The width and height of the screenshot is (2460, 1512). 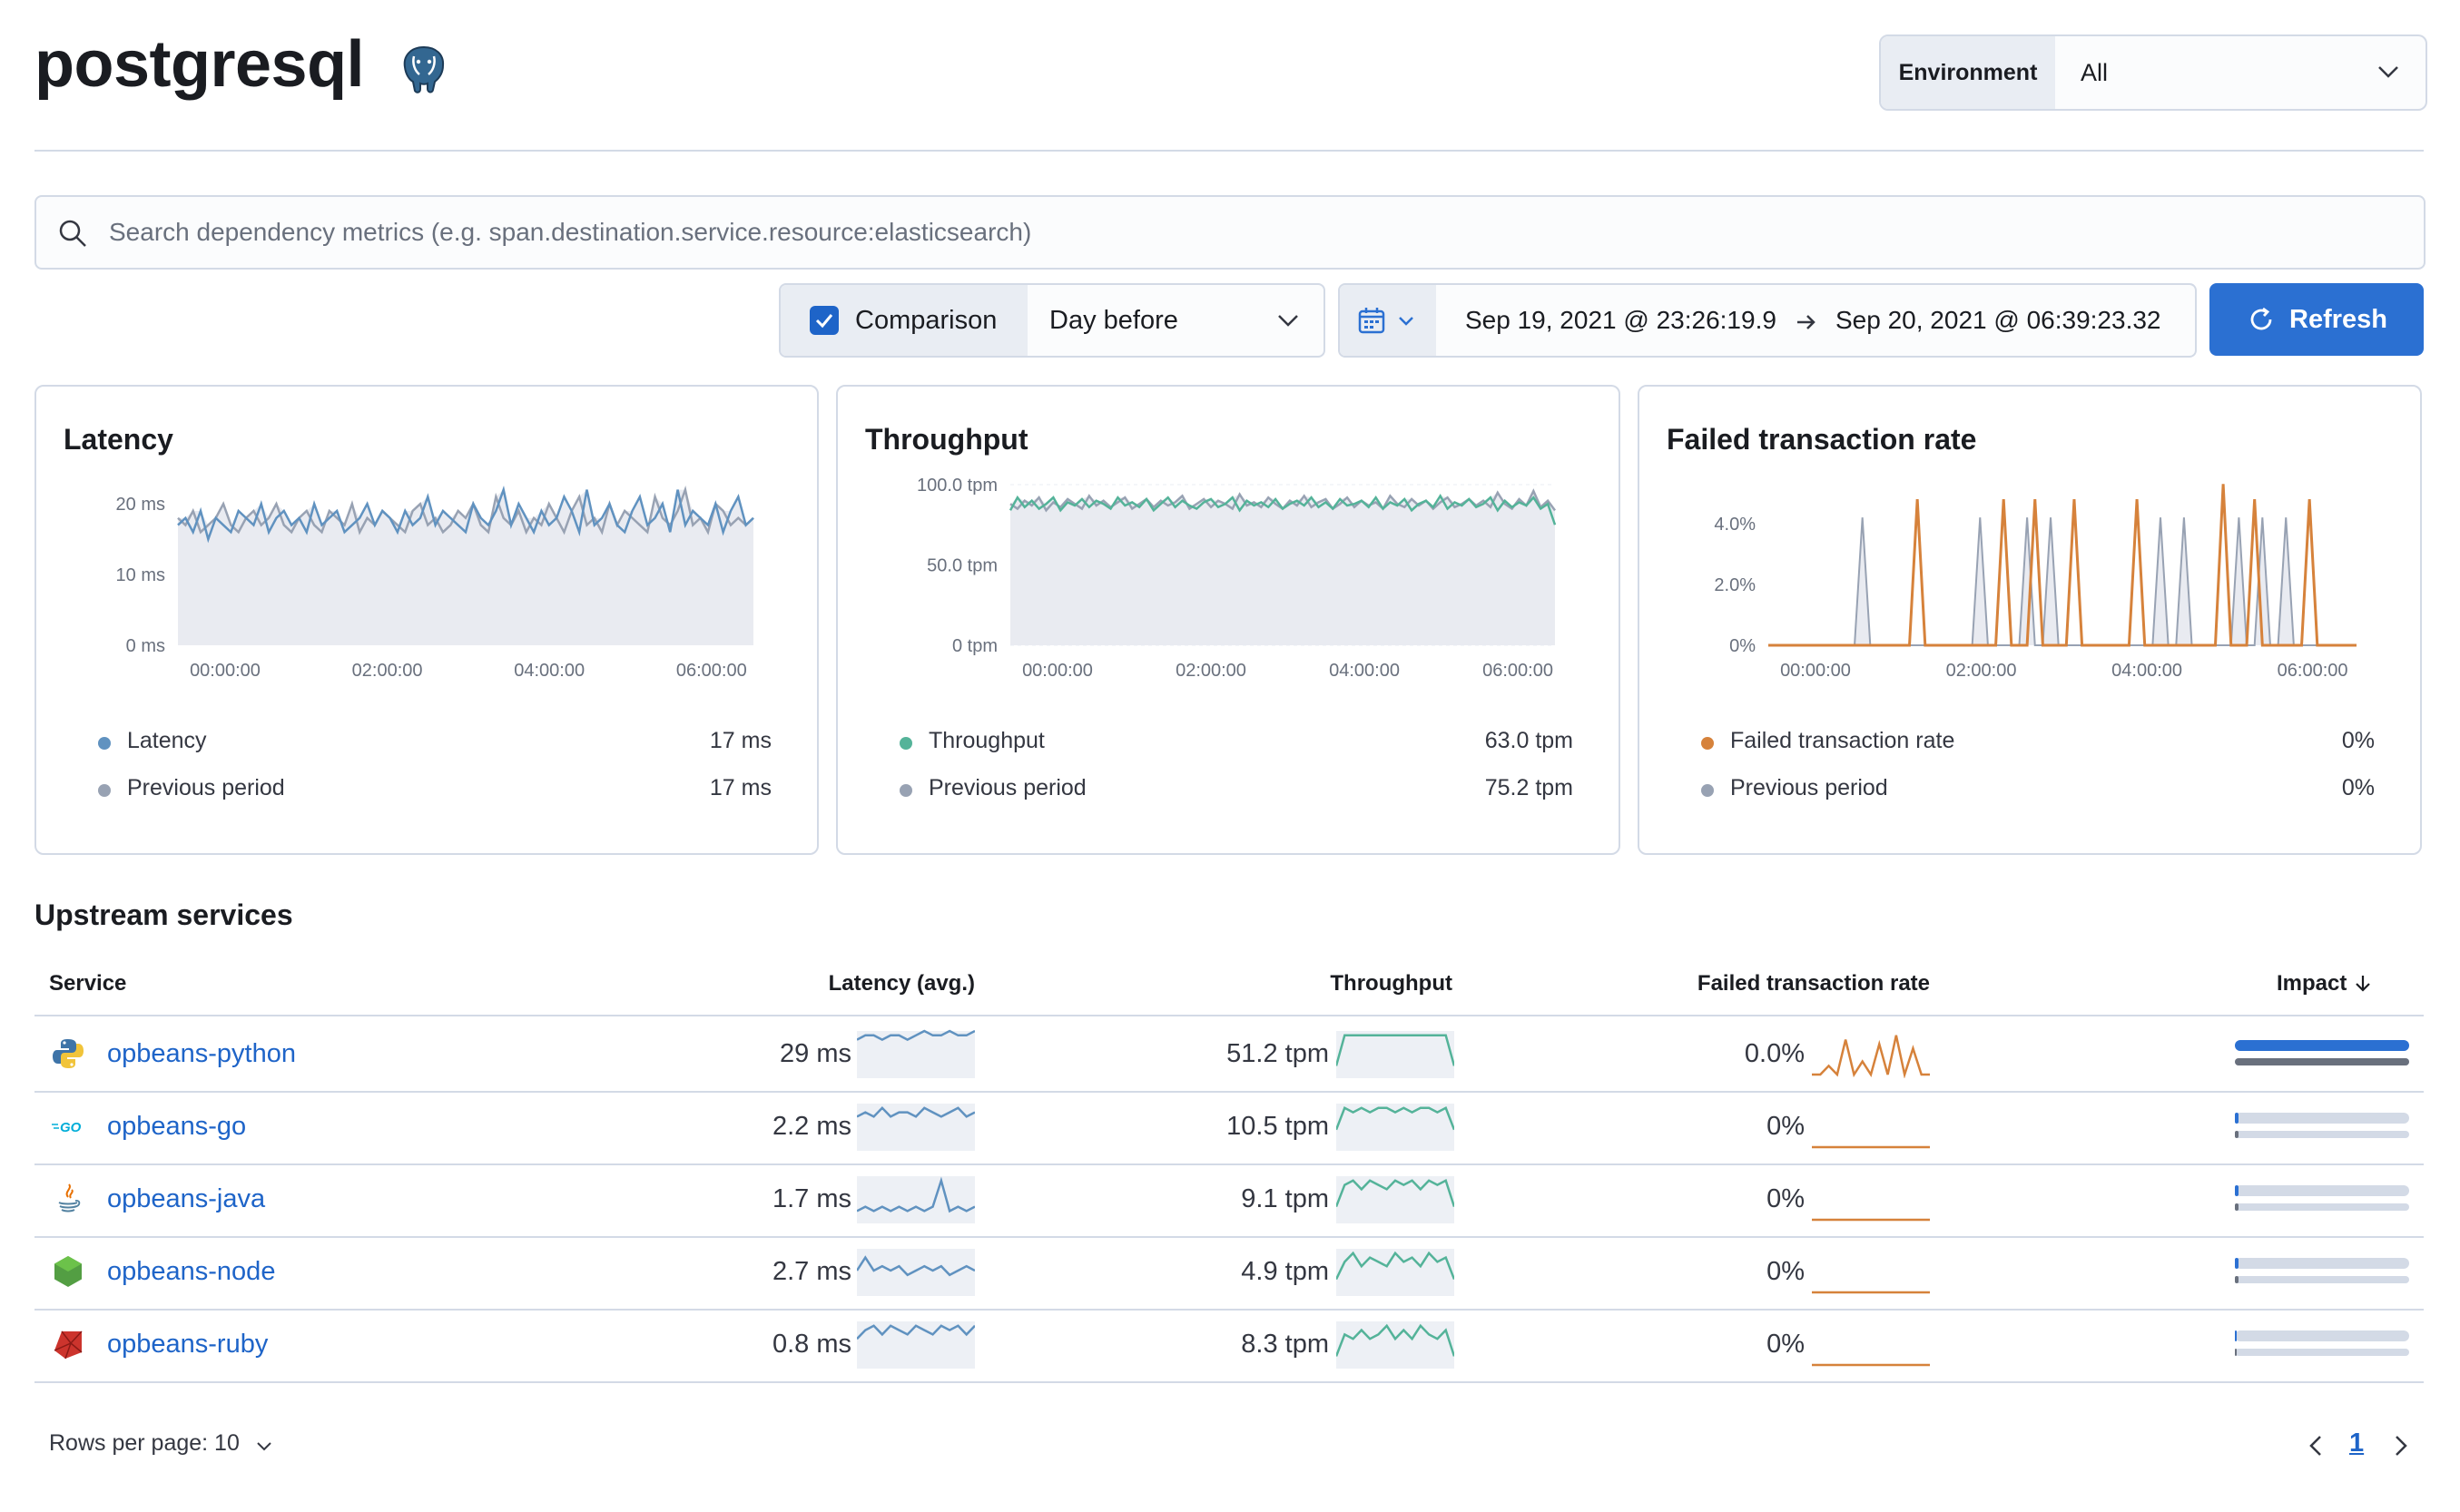 I want to click on previous-page-icon, so click(x=2315, y=1445).